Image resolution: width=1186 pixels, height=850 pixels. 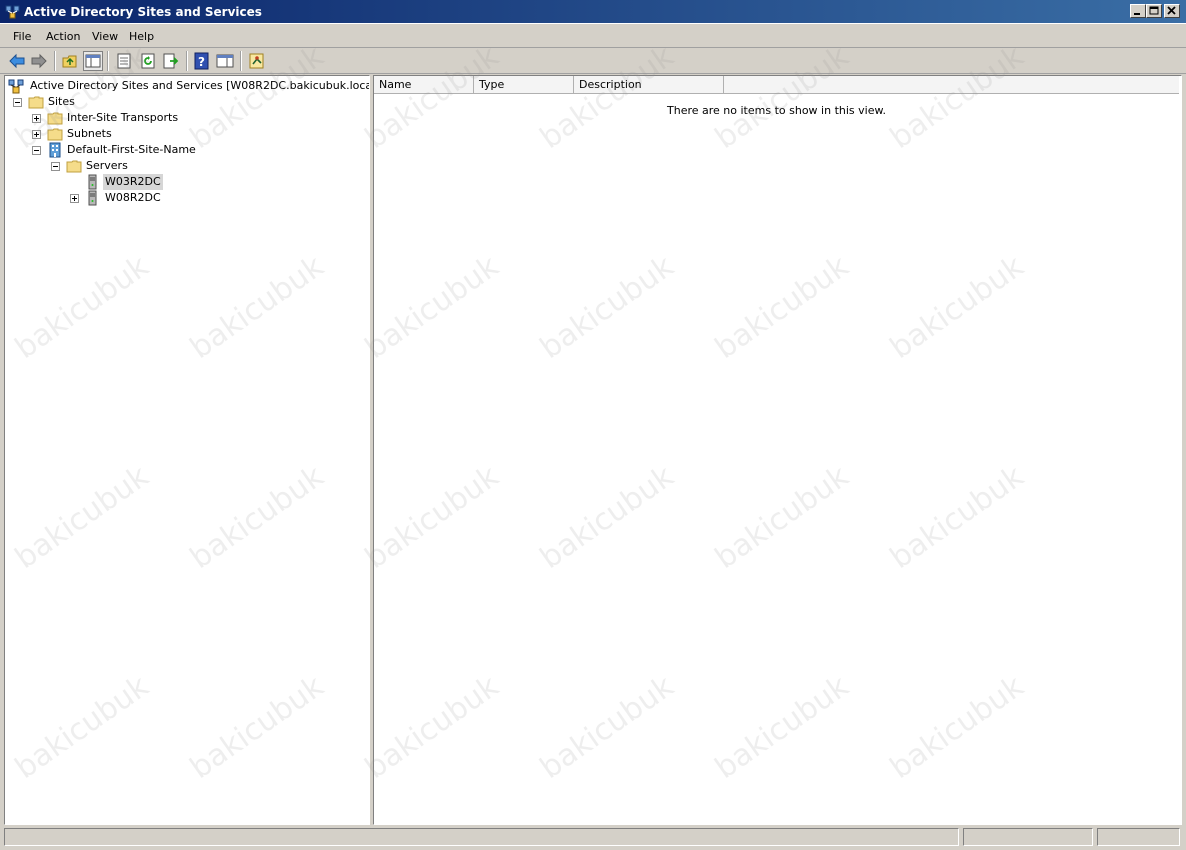 I want to click on close-button, so click(x=1172, y=11).